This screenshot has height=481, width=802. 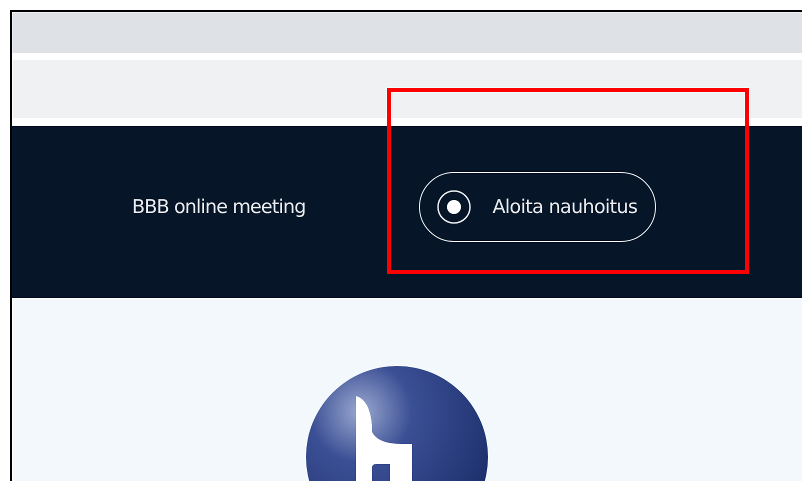 I want to click on record-button: Aloita nauhoitus, so click(x=537, y=207).